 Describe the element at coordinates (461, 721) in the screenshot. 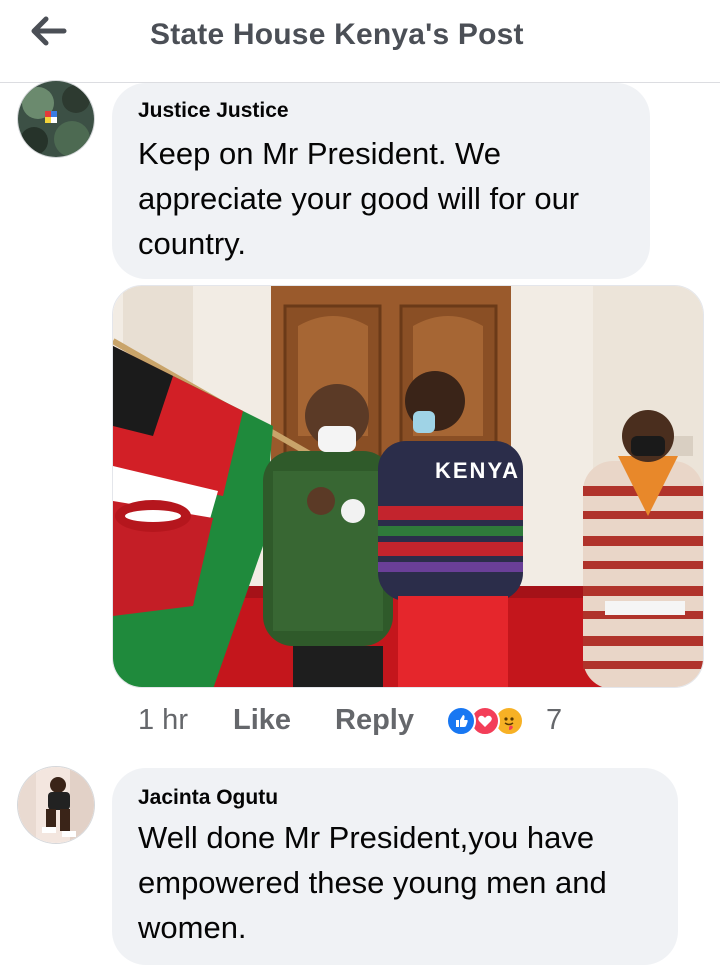

I see `like-reaction-icon` at that location.